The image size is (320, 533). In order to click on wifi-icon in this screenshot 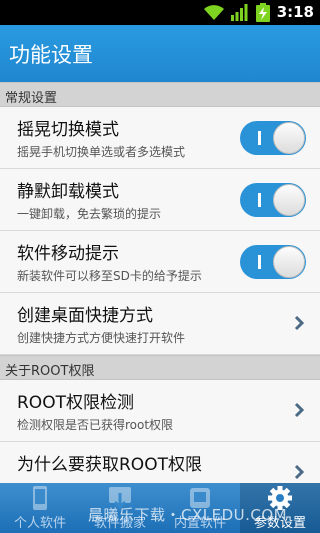, I will do `click(214, 12)`.